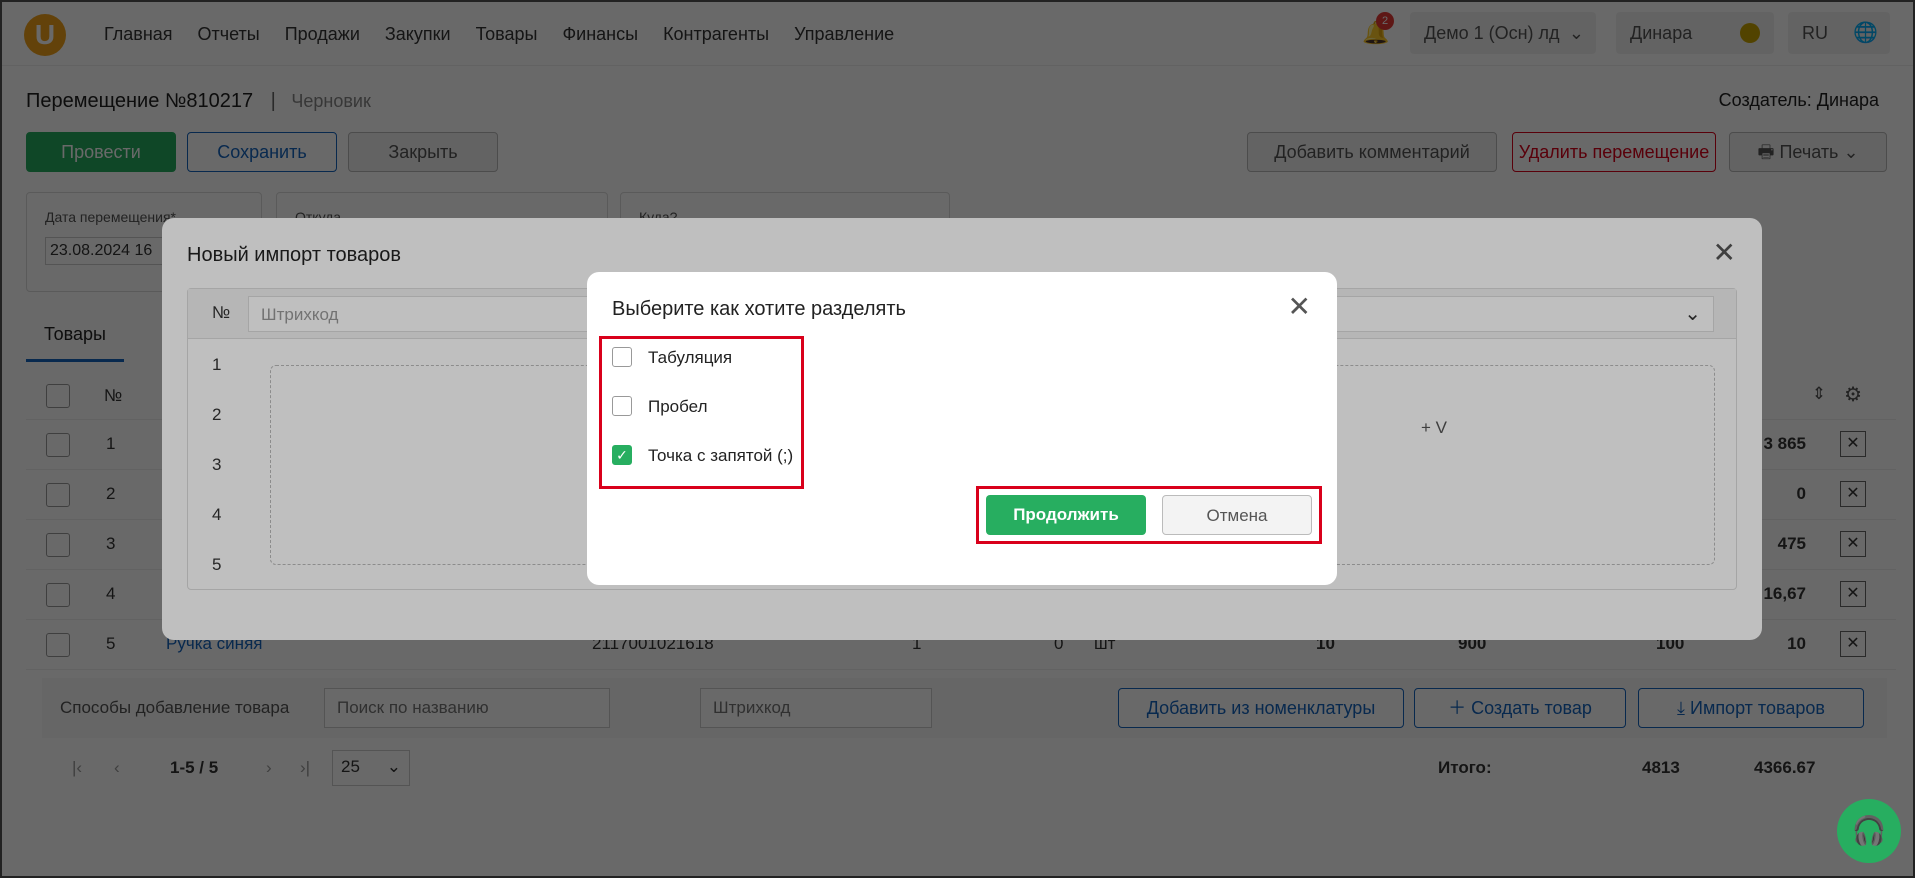 The height and width of the screenshot is (878, 1915). I want to click on headset-icon: 🎧, so click(1869, 830).